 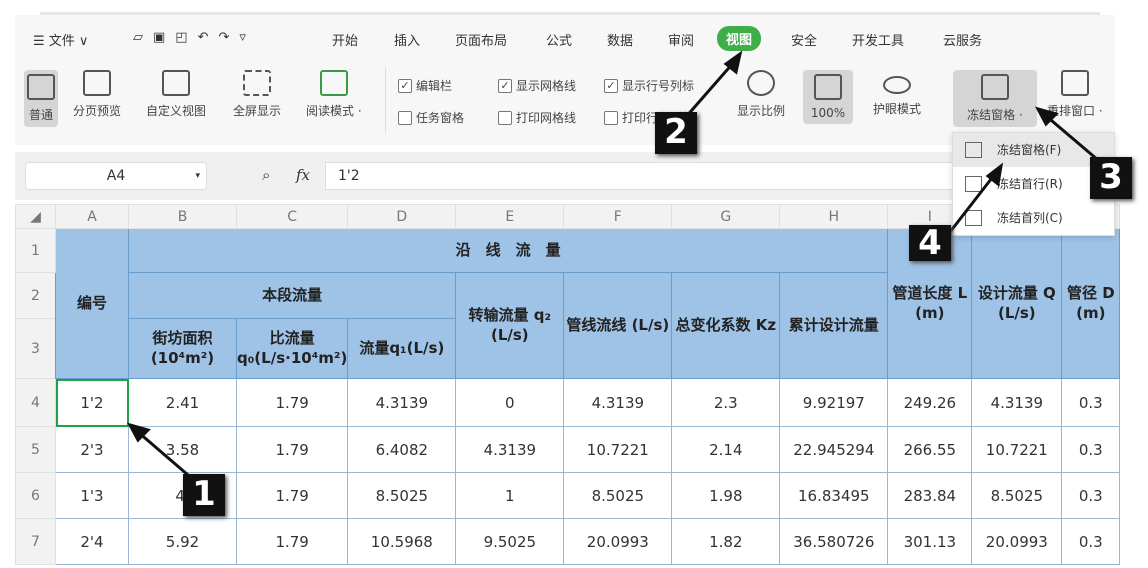 I want to click on callout-badge-3: 3, so click(x=1111, y=178).